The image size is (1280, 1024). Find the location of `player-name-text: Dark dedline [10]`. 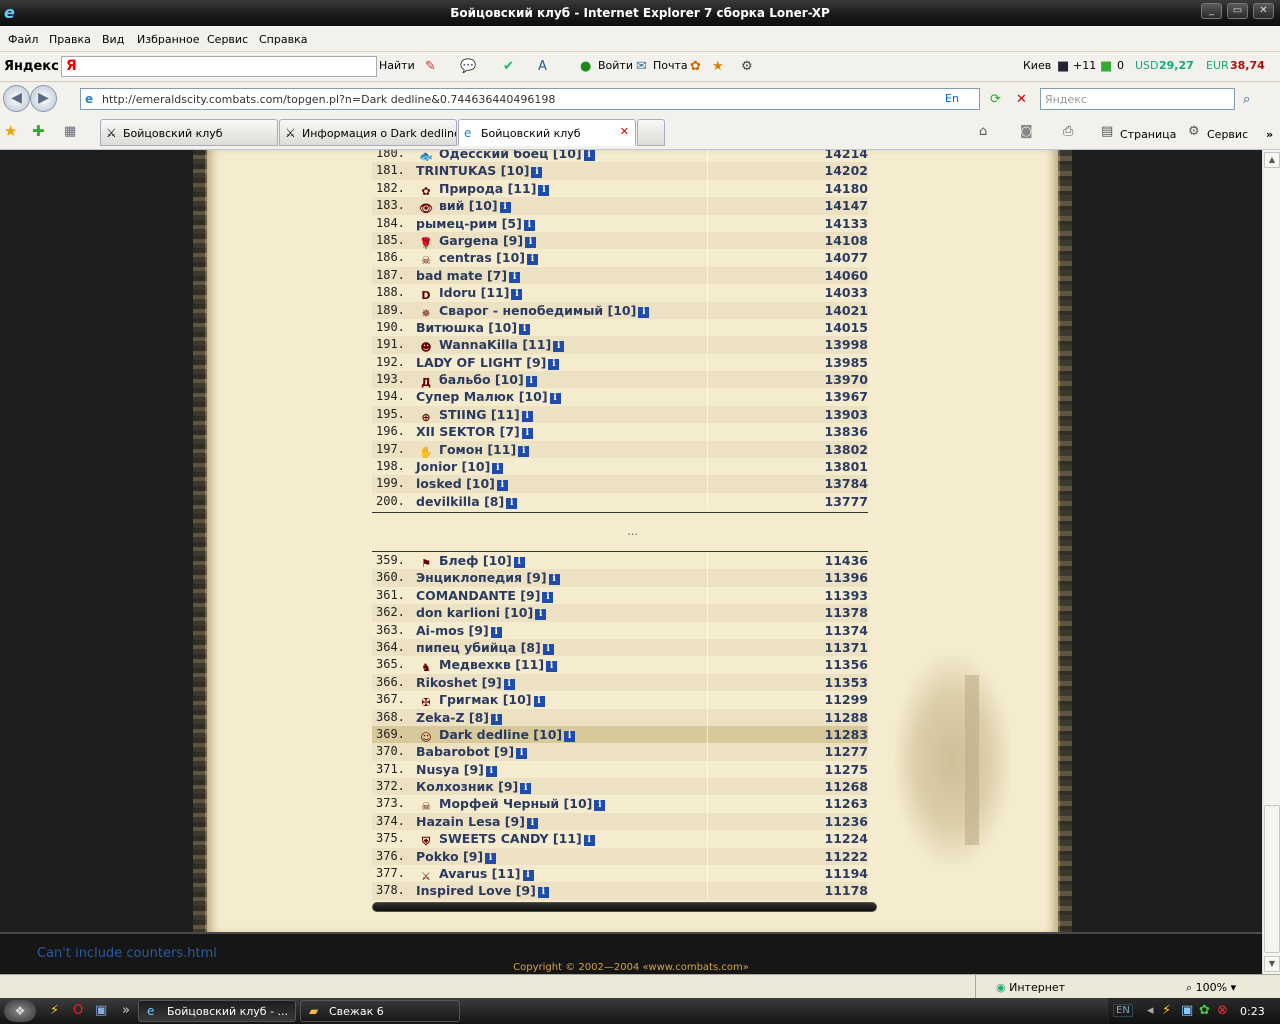

player-name-text: Dark dedline [10] is located at coordinates (500, 734).